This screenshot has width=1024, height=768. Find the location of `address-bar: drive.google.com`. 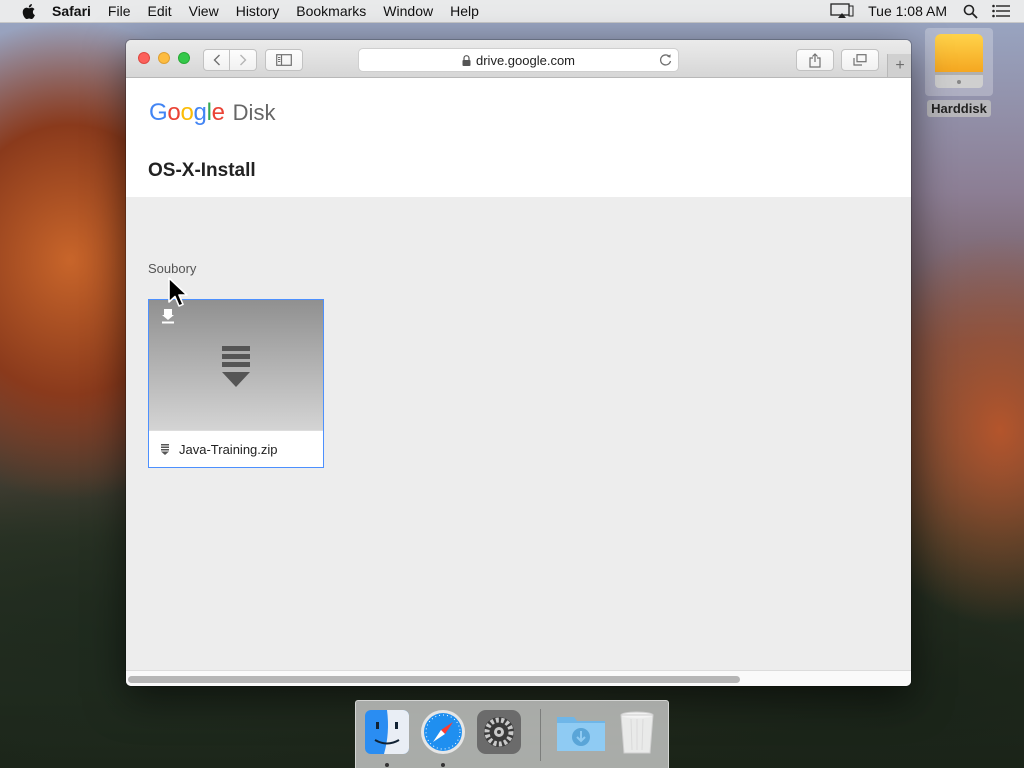

address-bar: drive.google.com is located at coordinates (518, 60).